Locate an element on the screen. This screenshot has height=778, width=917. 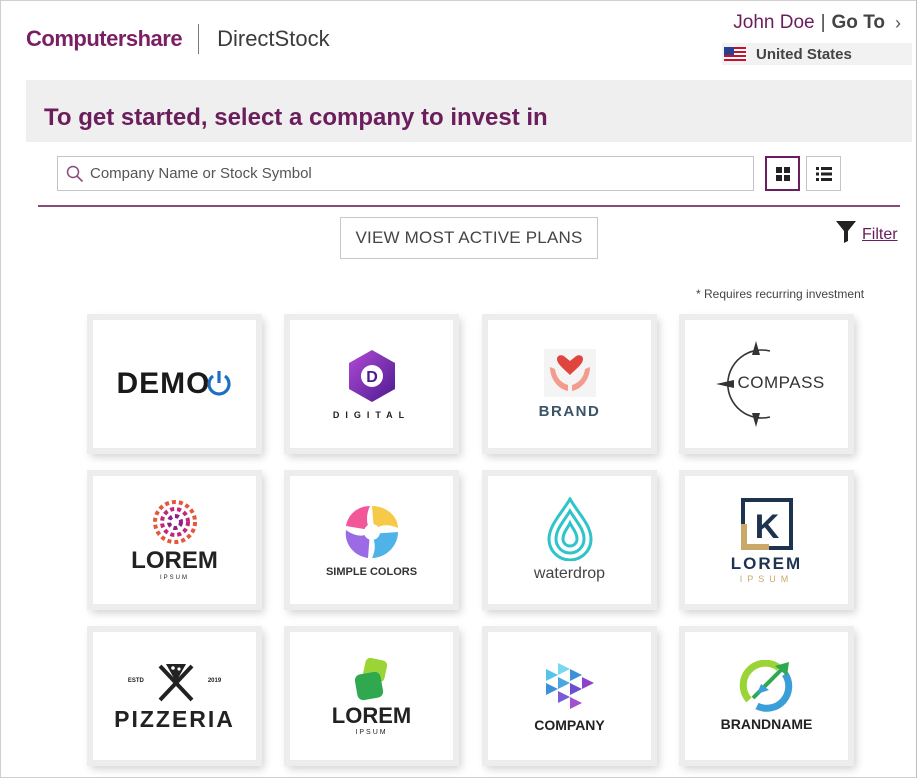
company-tile-lorem-1: LOREM IPSUM is located at coordinates (174, 540).